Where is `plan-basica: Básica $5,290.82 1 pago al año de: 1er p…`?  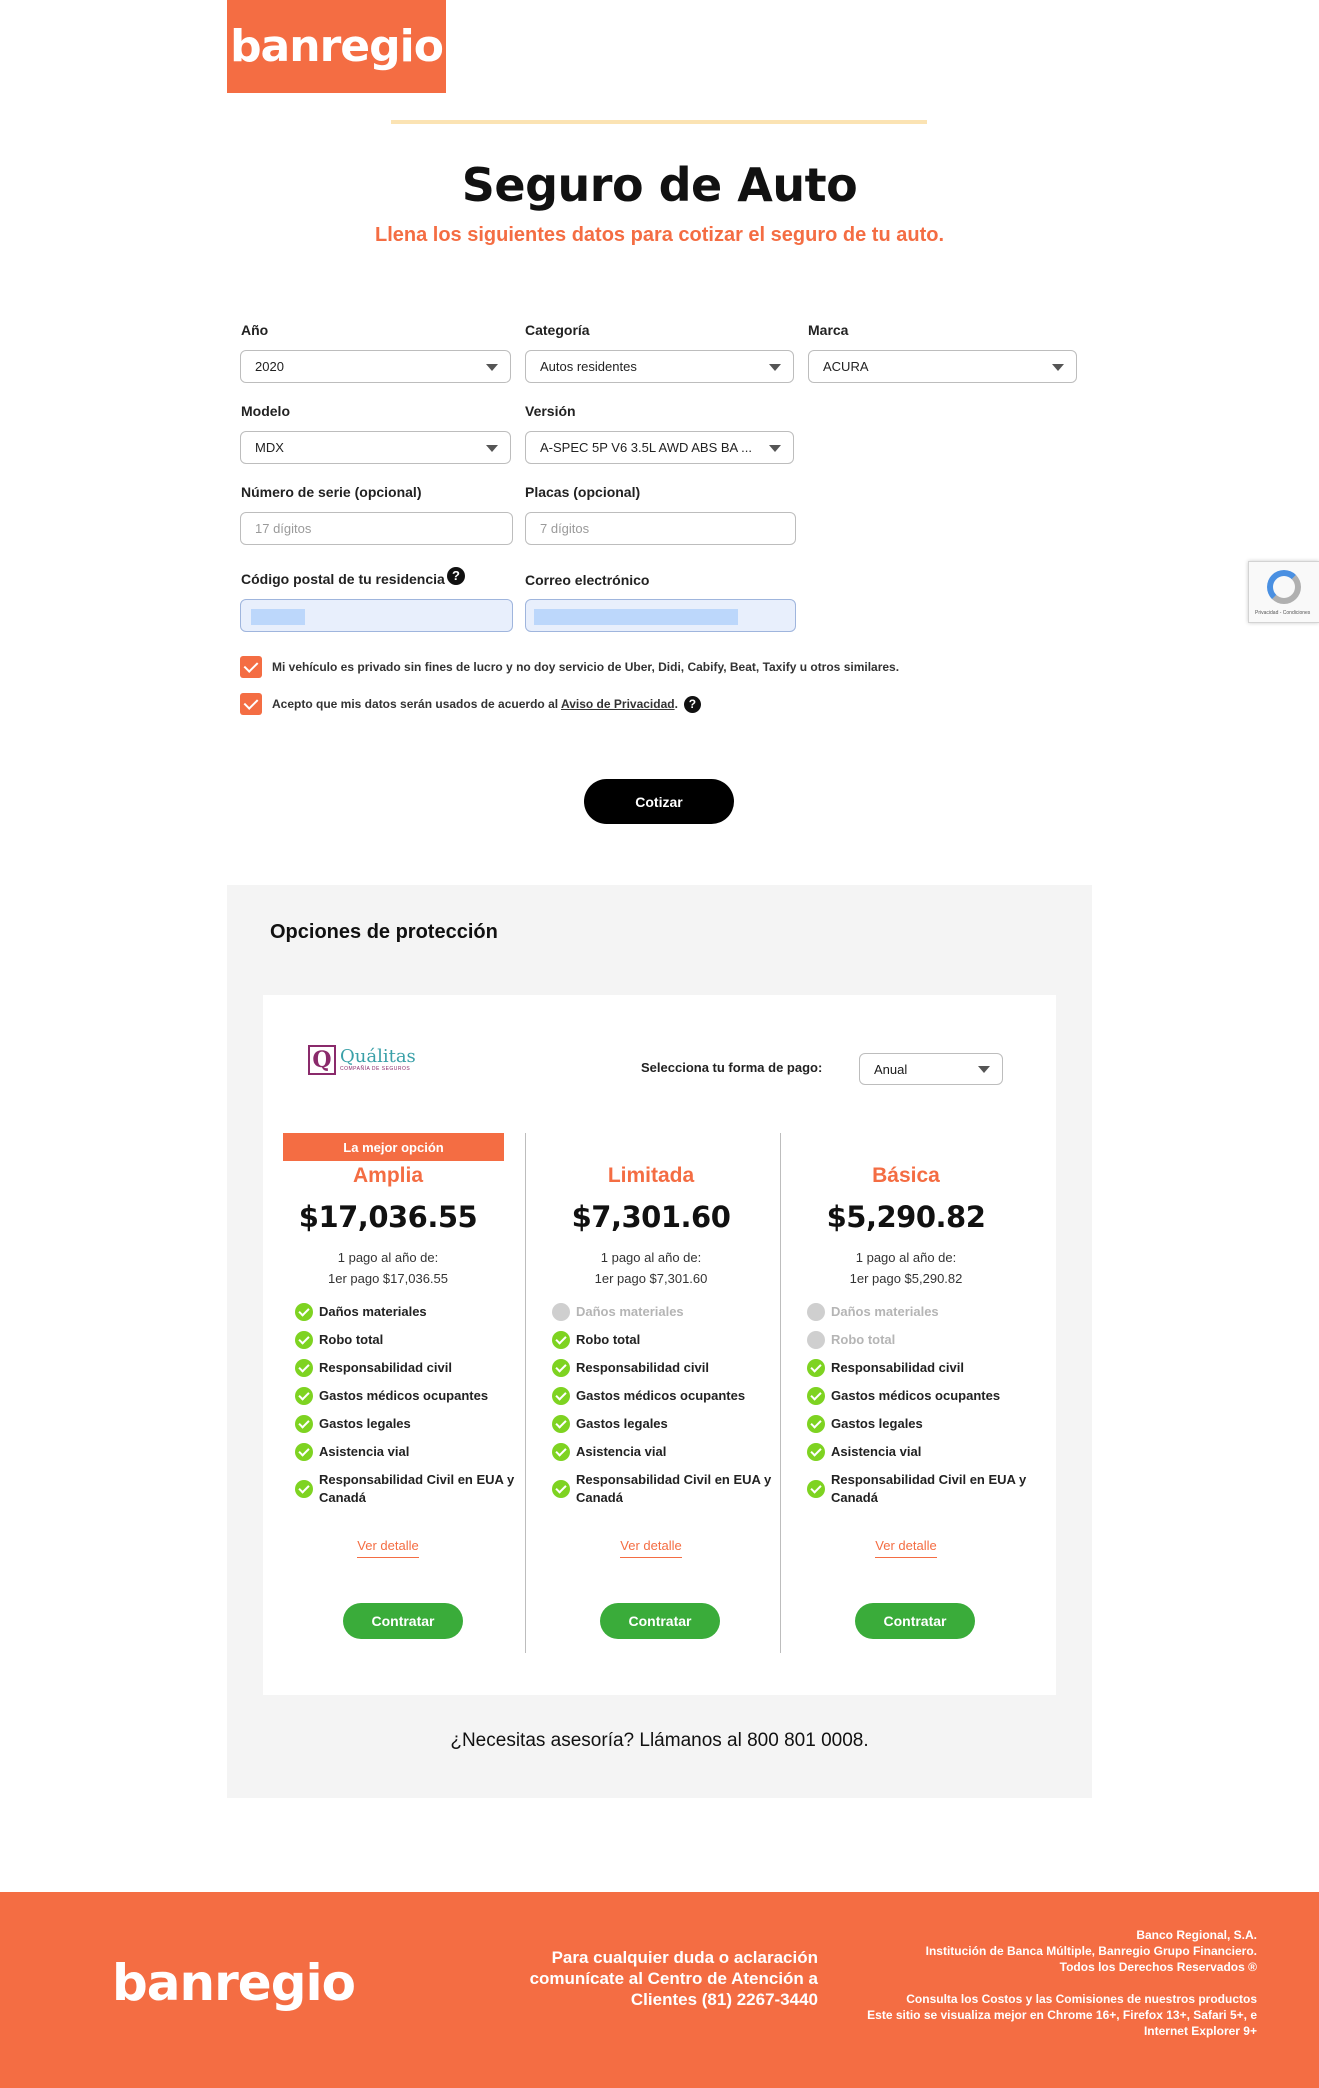
plan-basica: Básica $5,290.82 1 pago al año de: 1er p… is located at coordinates (906, 1393).